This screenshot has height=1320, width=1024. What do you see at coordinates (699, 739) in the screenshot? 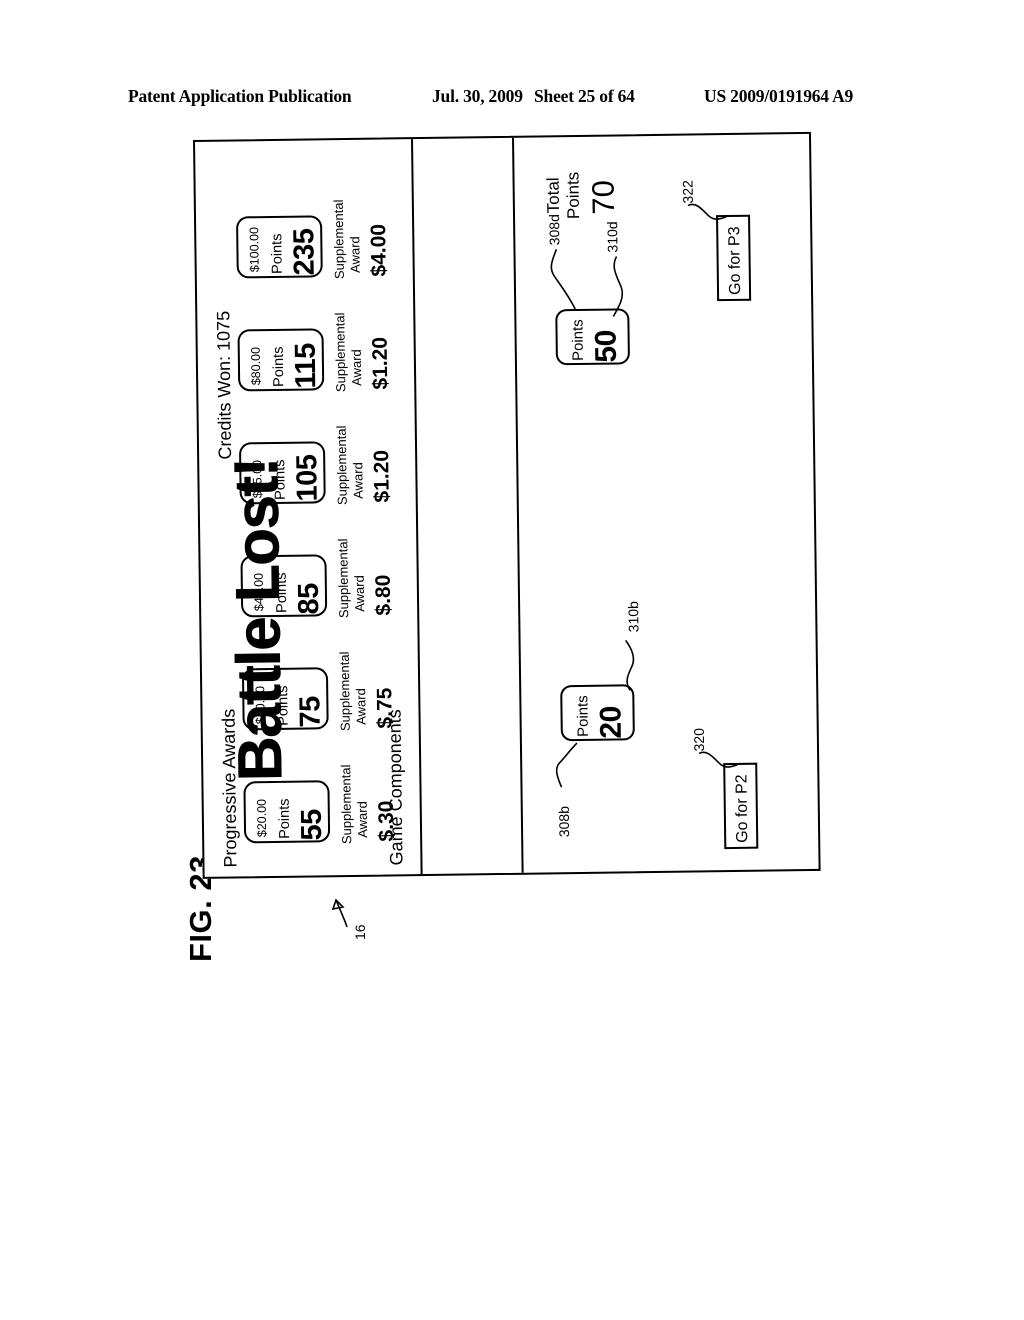
I see `reference-number-320: 320` at bounding box center [699, 739].